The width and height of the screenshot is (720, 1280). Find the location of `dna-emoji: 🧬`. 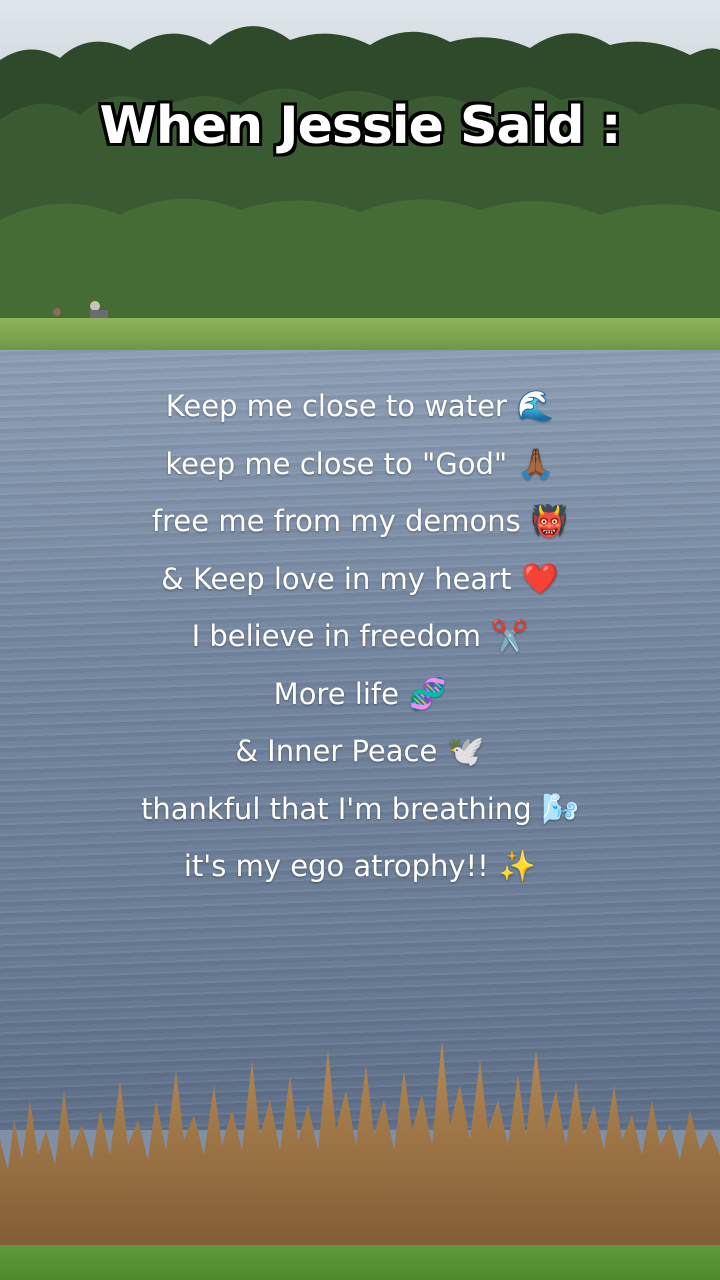

dna-emoji: 🧬 is located at coordinates (427, 694).